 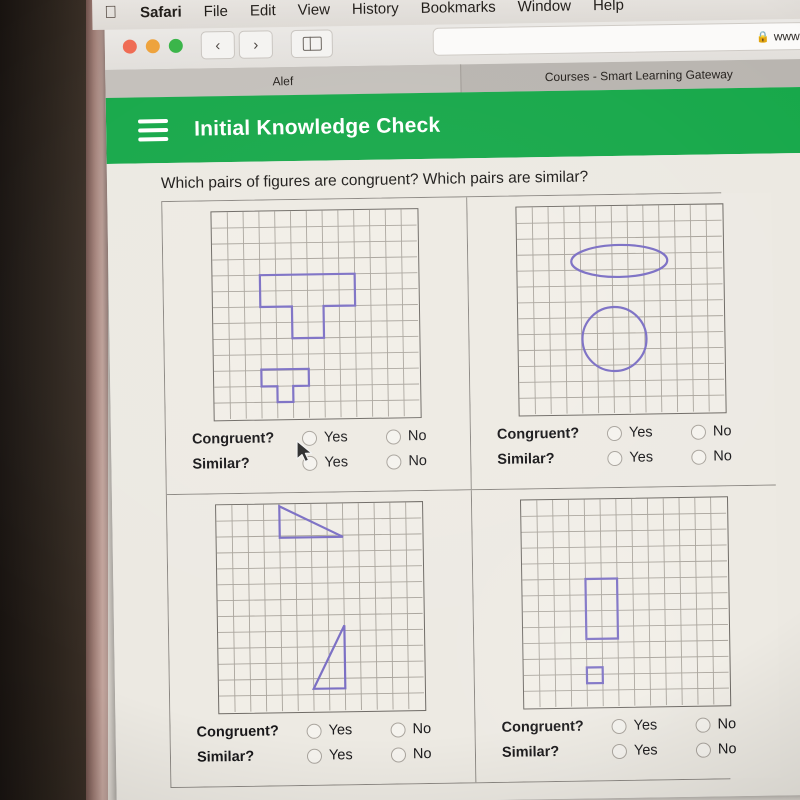 What do you see at coordinates (216, 11) in the screenshot?
I see `menu-item-file: File` at bounding box center [216, 11].